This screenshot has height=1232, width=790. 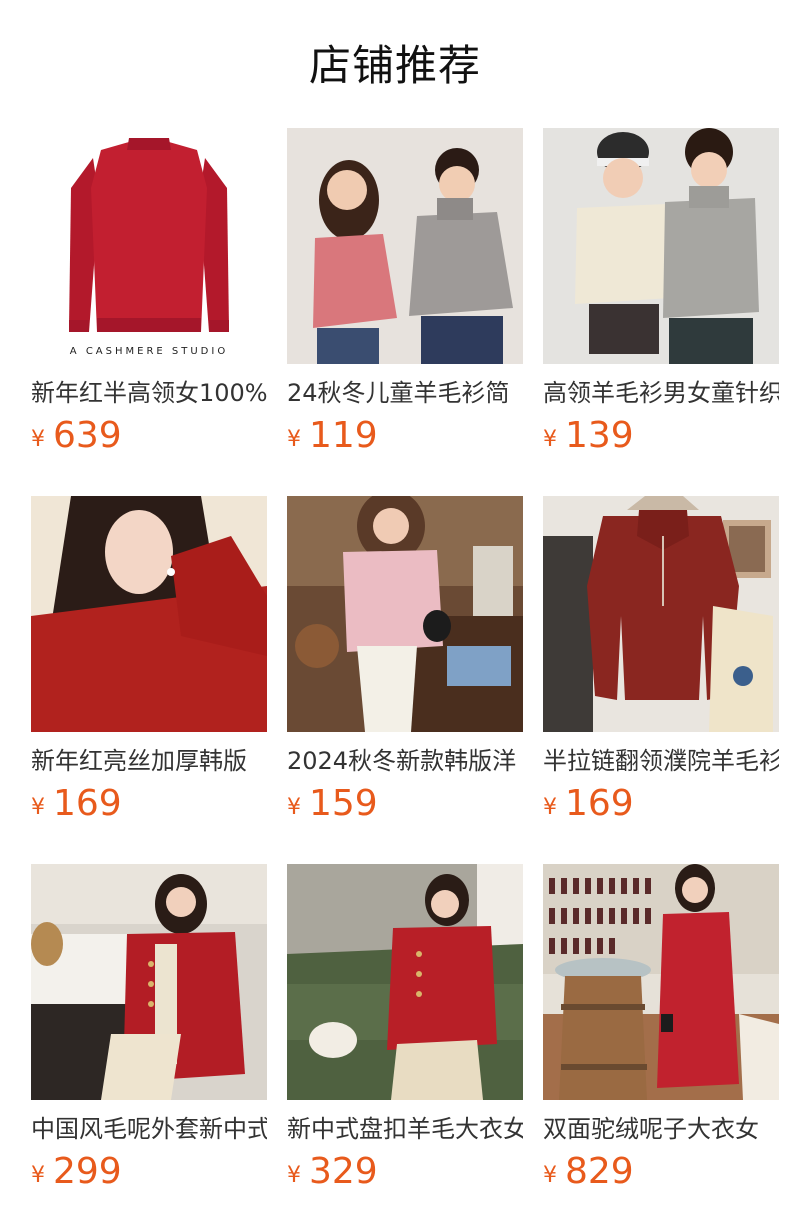 I want to click on product-price: ¥ 639, so click(x=149, y=436).